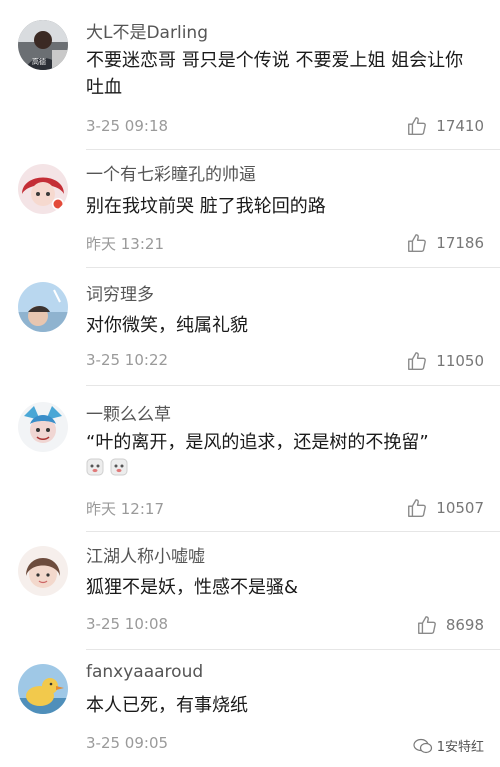 The image size is (500, 767). Describe the element at coordinates (171, 172) in the screenshot. I see `comment-username: 一个有七彩瞳孔的帅逼` at that location.